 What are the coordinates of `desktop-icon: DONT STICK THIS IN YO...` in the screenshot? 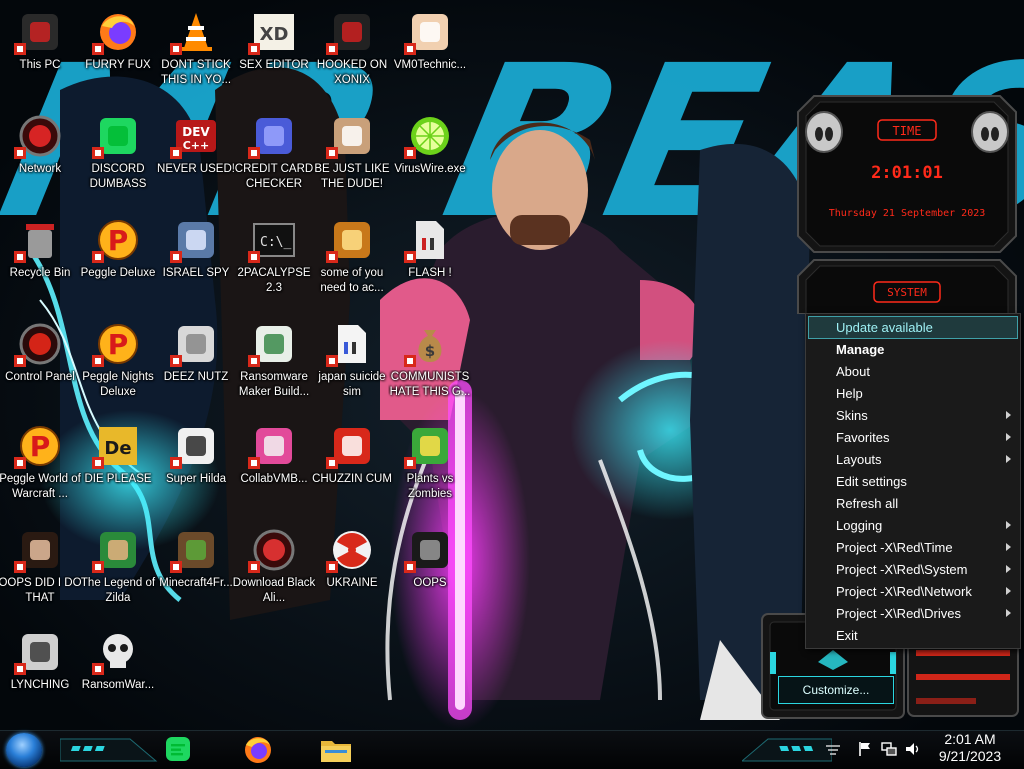 It's located at (196, 56).